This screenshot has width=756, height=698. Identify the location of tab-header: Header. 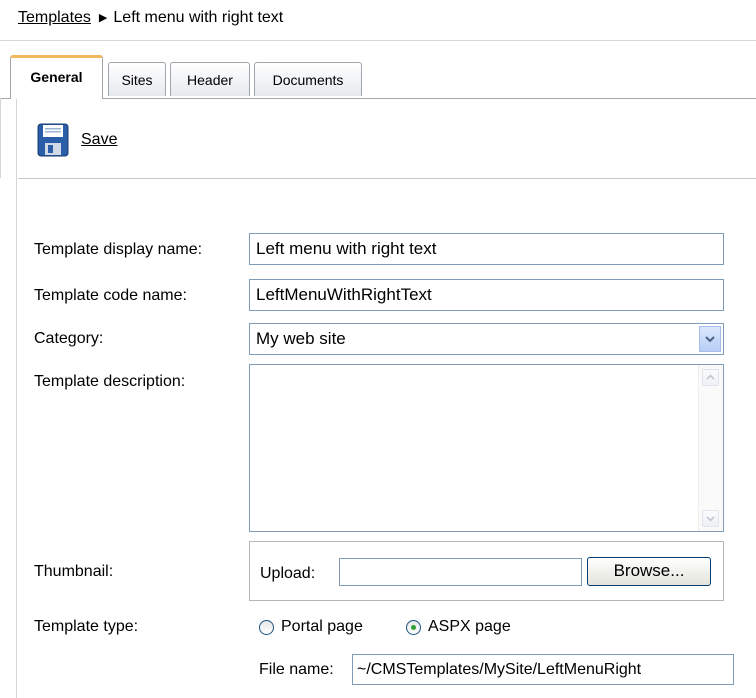
(210, 79).